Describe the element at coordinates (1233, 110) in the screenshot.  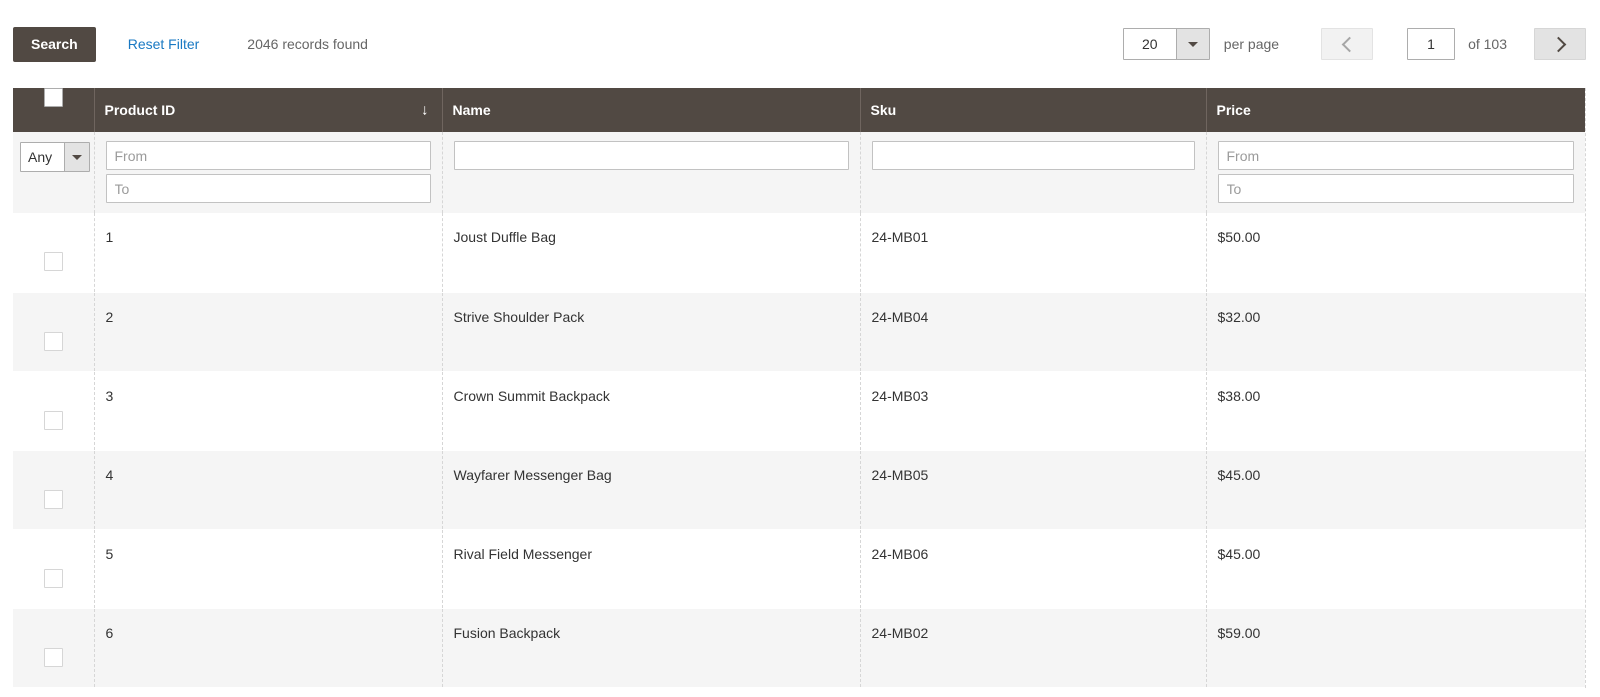
I see `column-header-label: Price` at that location.